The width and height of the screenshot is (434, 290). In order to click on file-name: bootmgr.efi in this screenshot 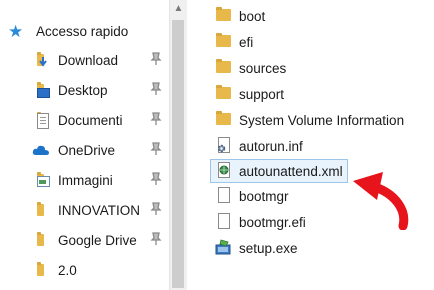, I will do `click(272, 222)`.